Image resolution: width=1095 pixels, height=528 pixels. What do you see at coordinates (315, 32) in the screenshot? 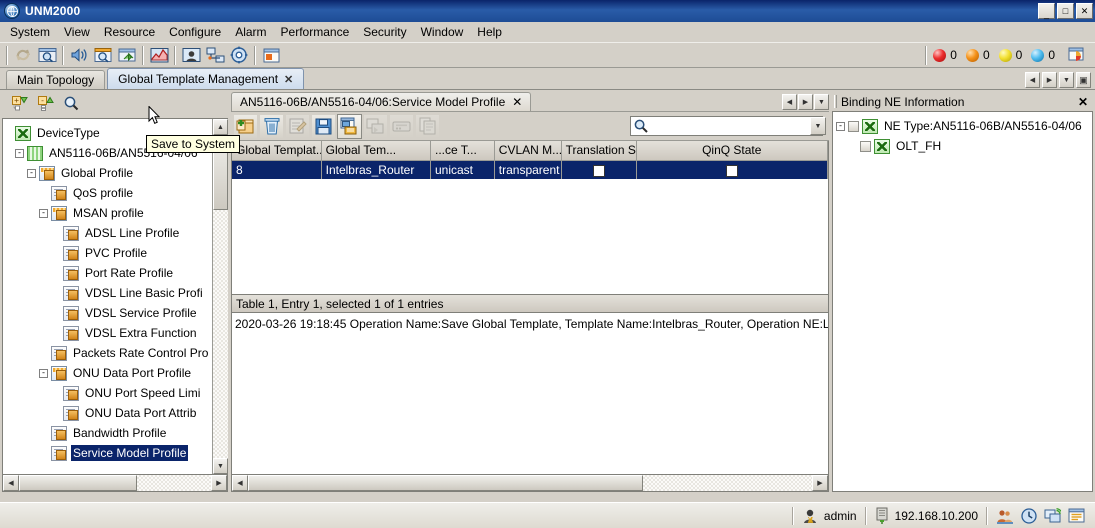
I see `menu-item-performance: Performance` at bounding box center [315, 32].